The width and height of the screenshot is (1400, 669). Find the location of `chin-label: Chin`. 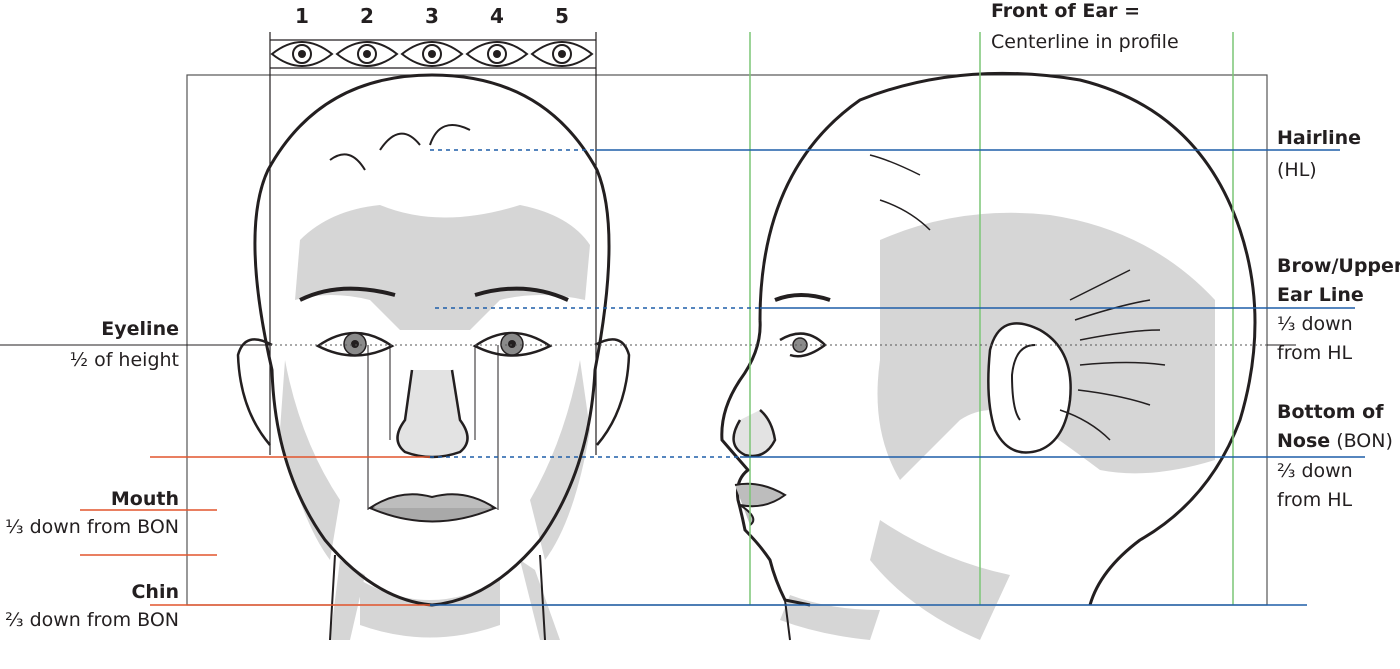

chin-label: Chin is located at coordinates (155, 592).